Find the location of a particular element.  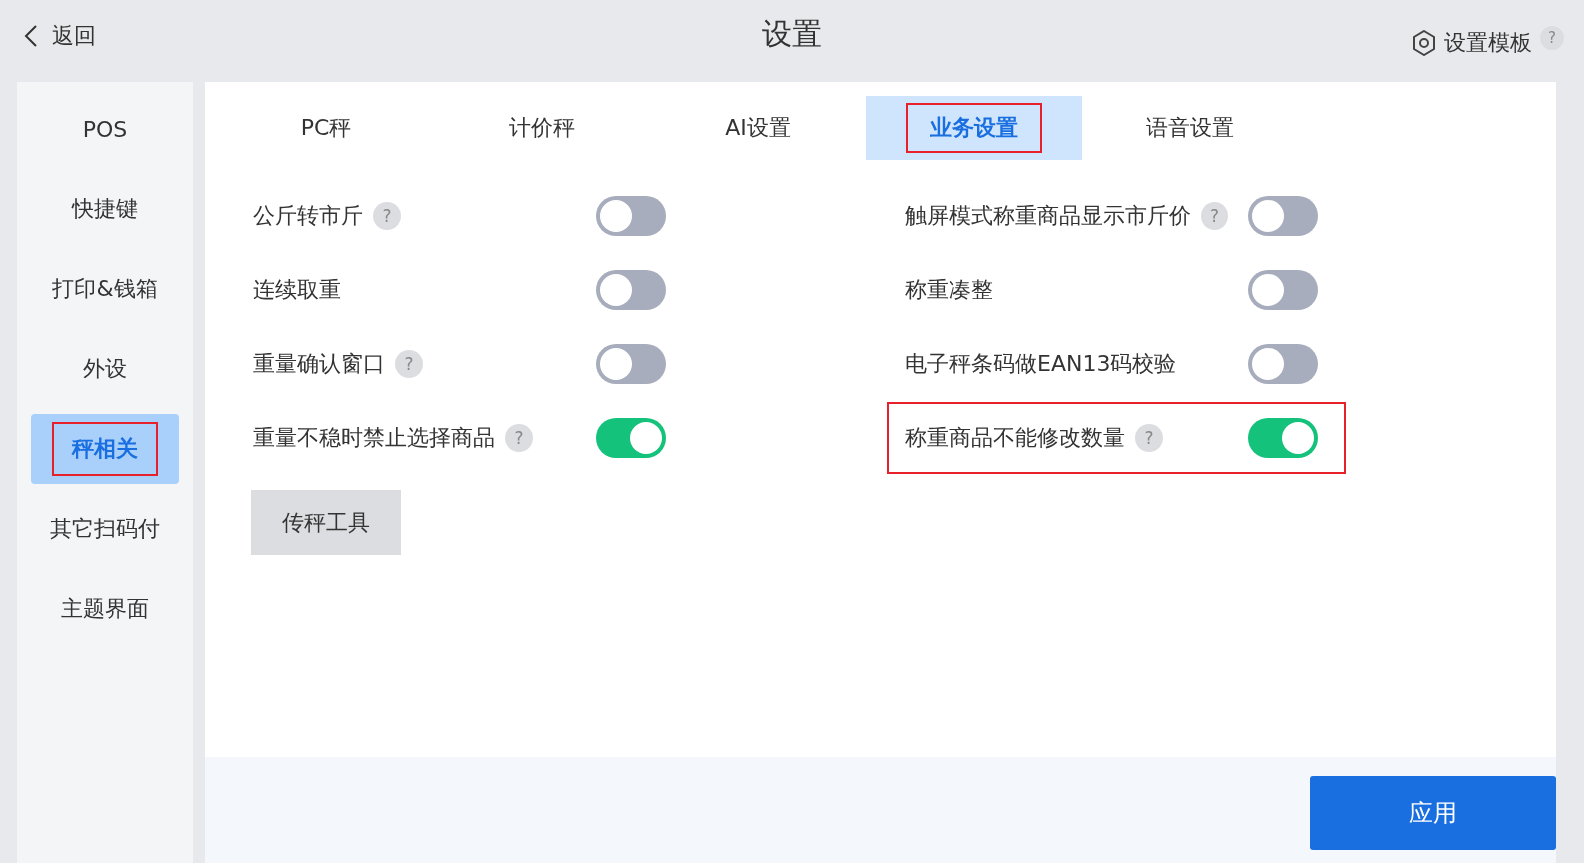

sidebar-item: 外设 is located at coordinates (105, 369).